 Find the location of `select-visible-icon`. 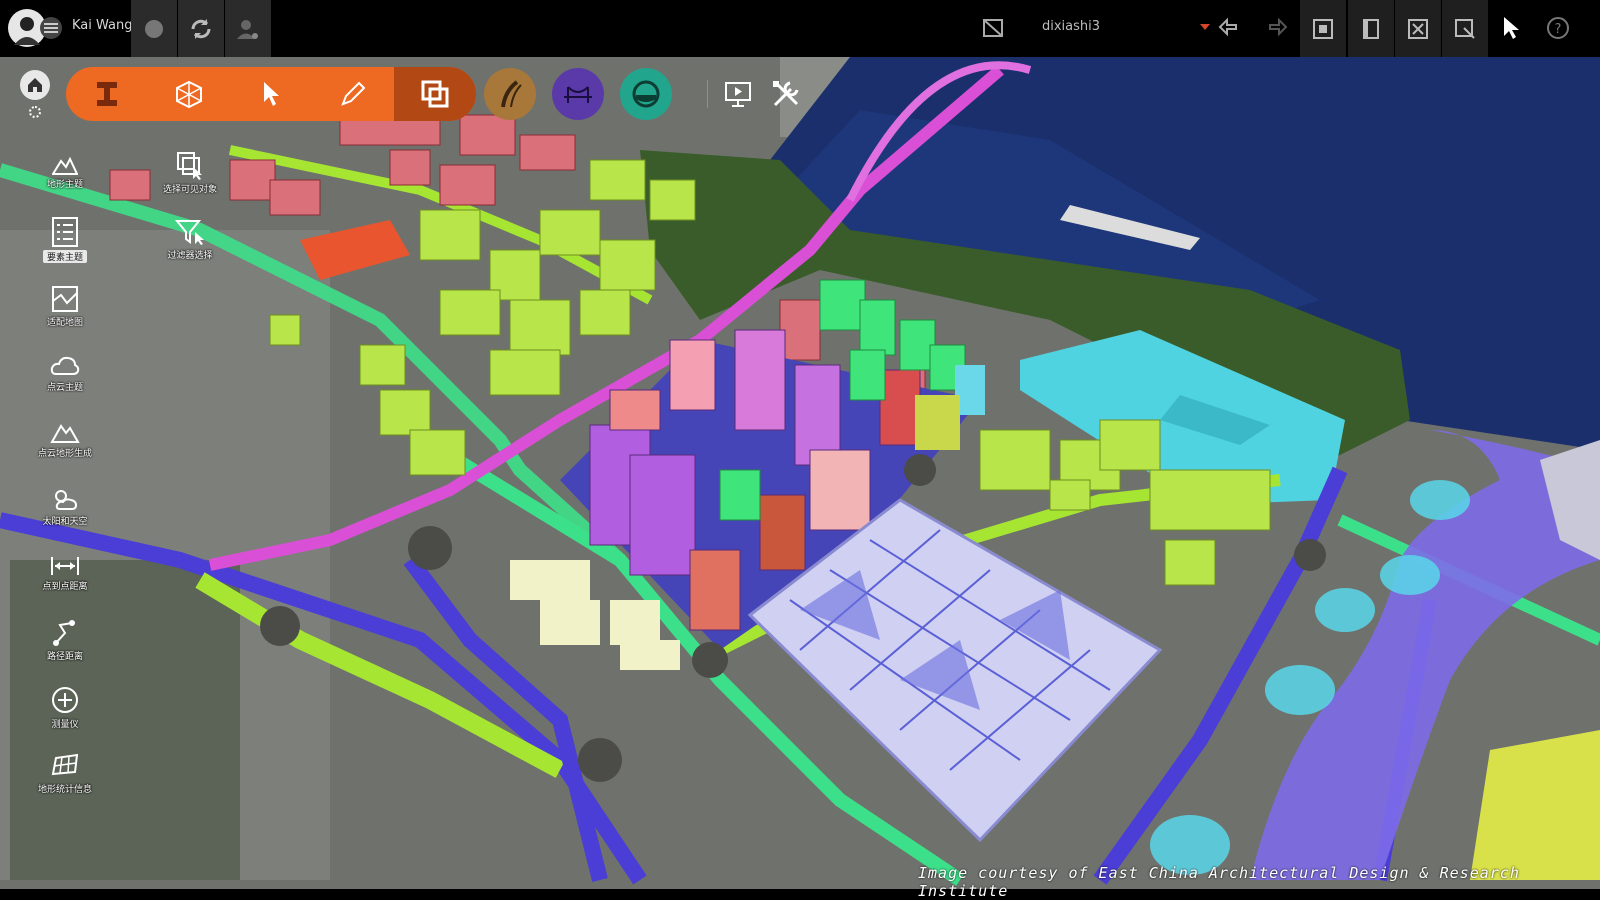

select-visible-icon is located at coordinates (189, 166).